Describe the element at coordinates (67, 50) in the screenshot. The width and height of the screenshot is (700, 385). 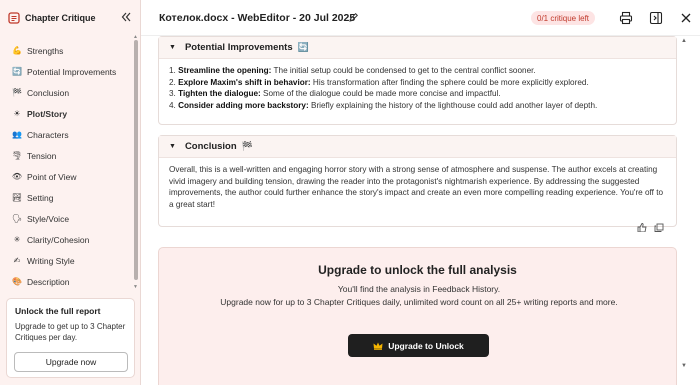
I see `sidebar-item-strengths: 💪 Strengths` at that location.